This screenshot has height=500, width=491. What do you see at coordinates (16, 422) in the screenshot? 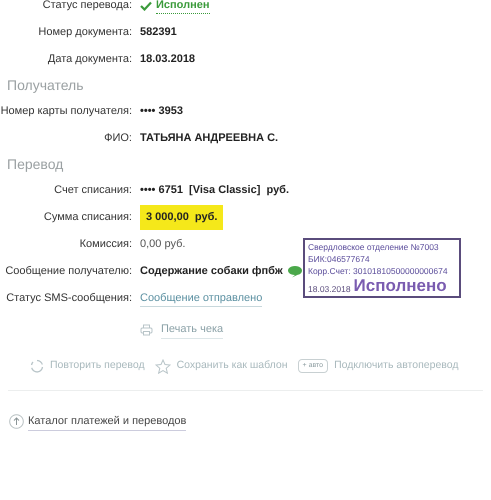
I see `arrow-up-circle-icon` at bounding box center [16, 422].